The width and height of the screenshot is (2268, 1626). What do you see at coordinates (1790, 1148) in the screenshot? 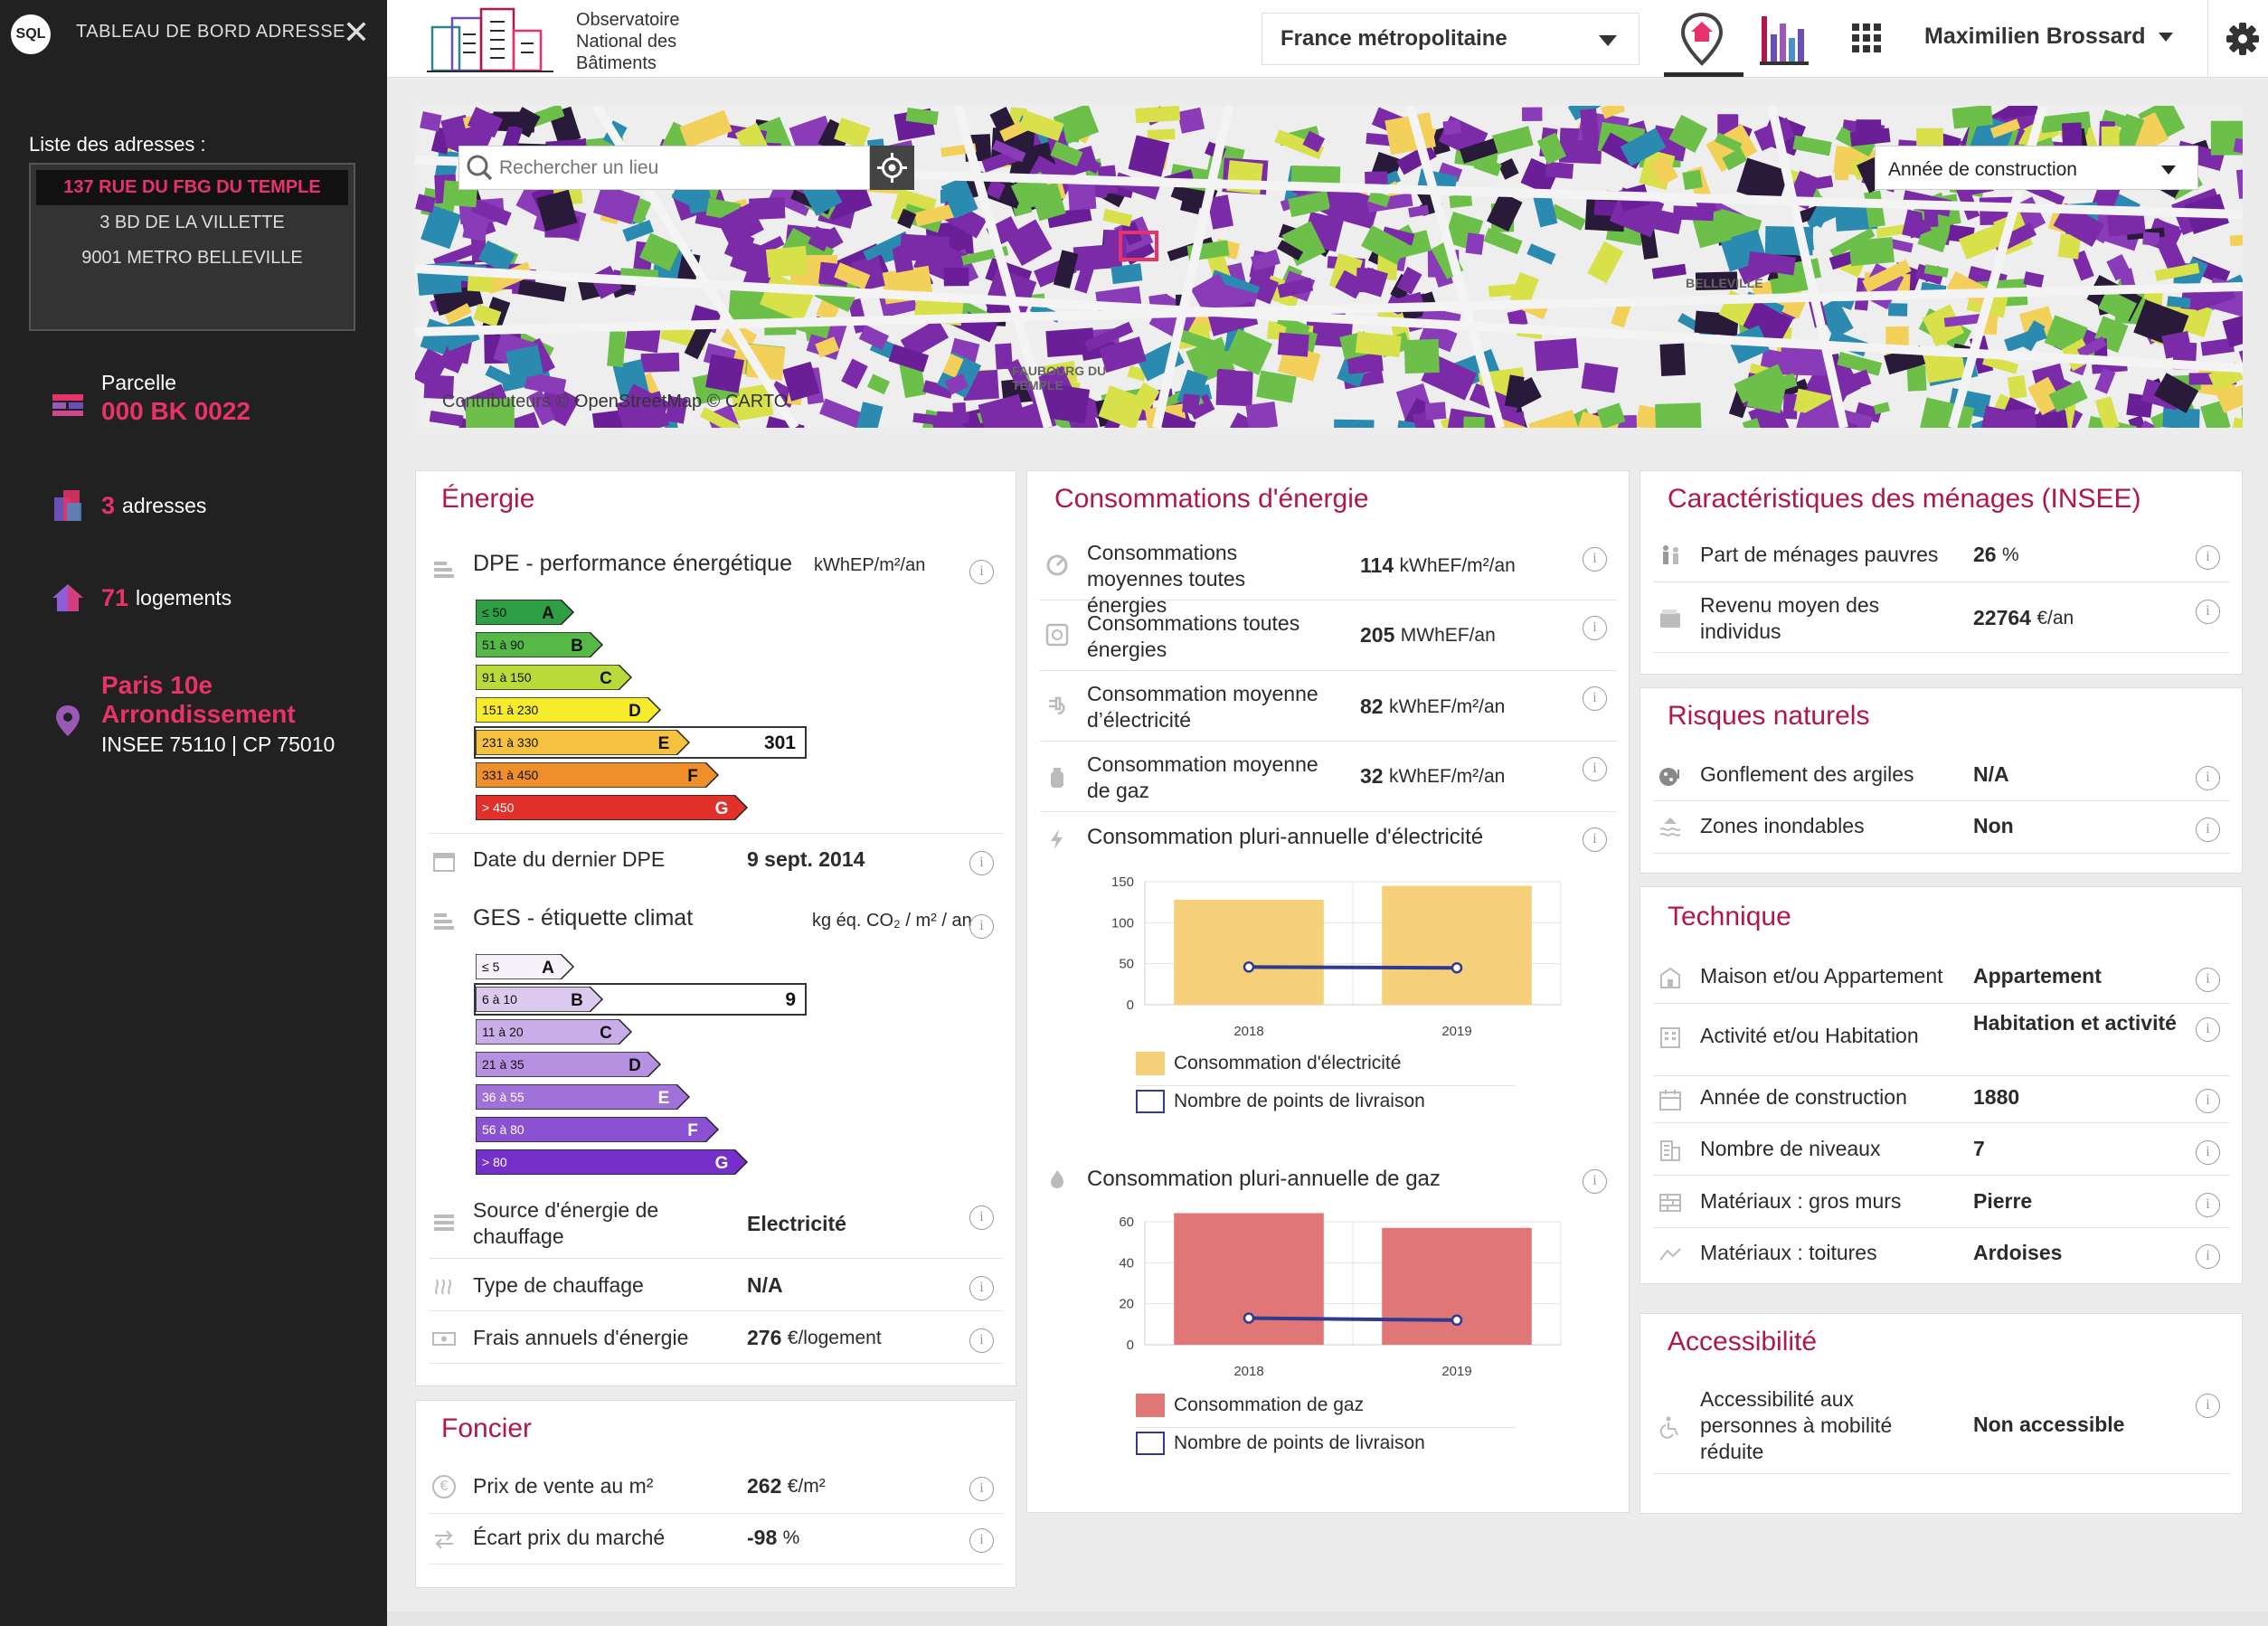
I see `tech-row-4-label: Nombre de niveaux` at bounding box center [1790, 1148].